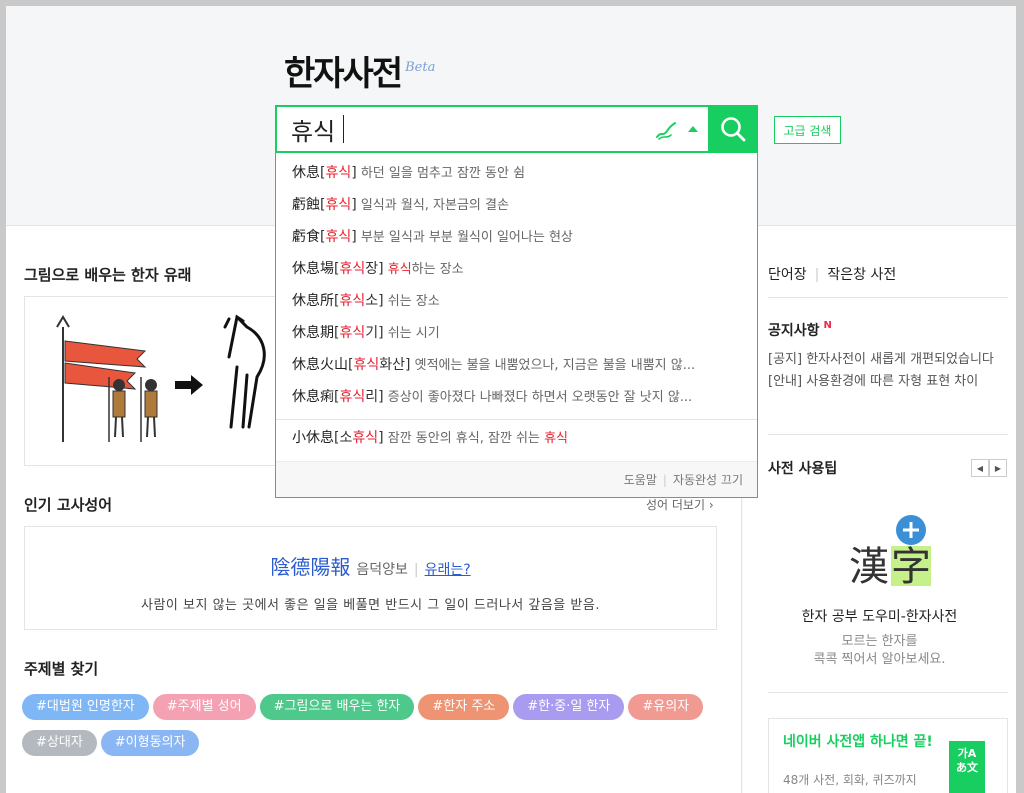 The image size is (1024, 793). I want to click on tip-caption: 한자 공부 도우미-한자사전, so click(879, 617).